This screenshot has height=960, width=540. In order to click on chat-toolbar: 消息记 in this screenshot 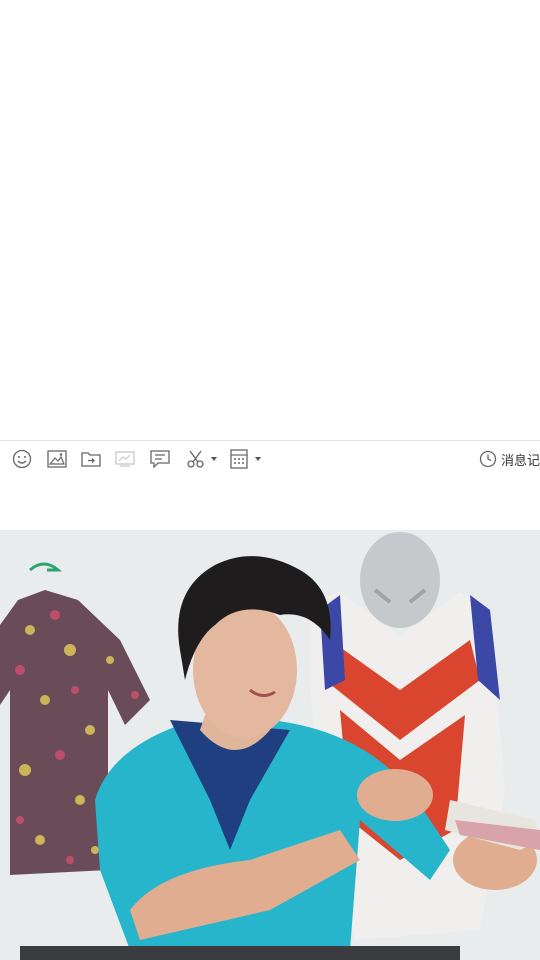, I will do `click(270, 458)`.